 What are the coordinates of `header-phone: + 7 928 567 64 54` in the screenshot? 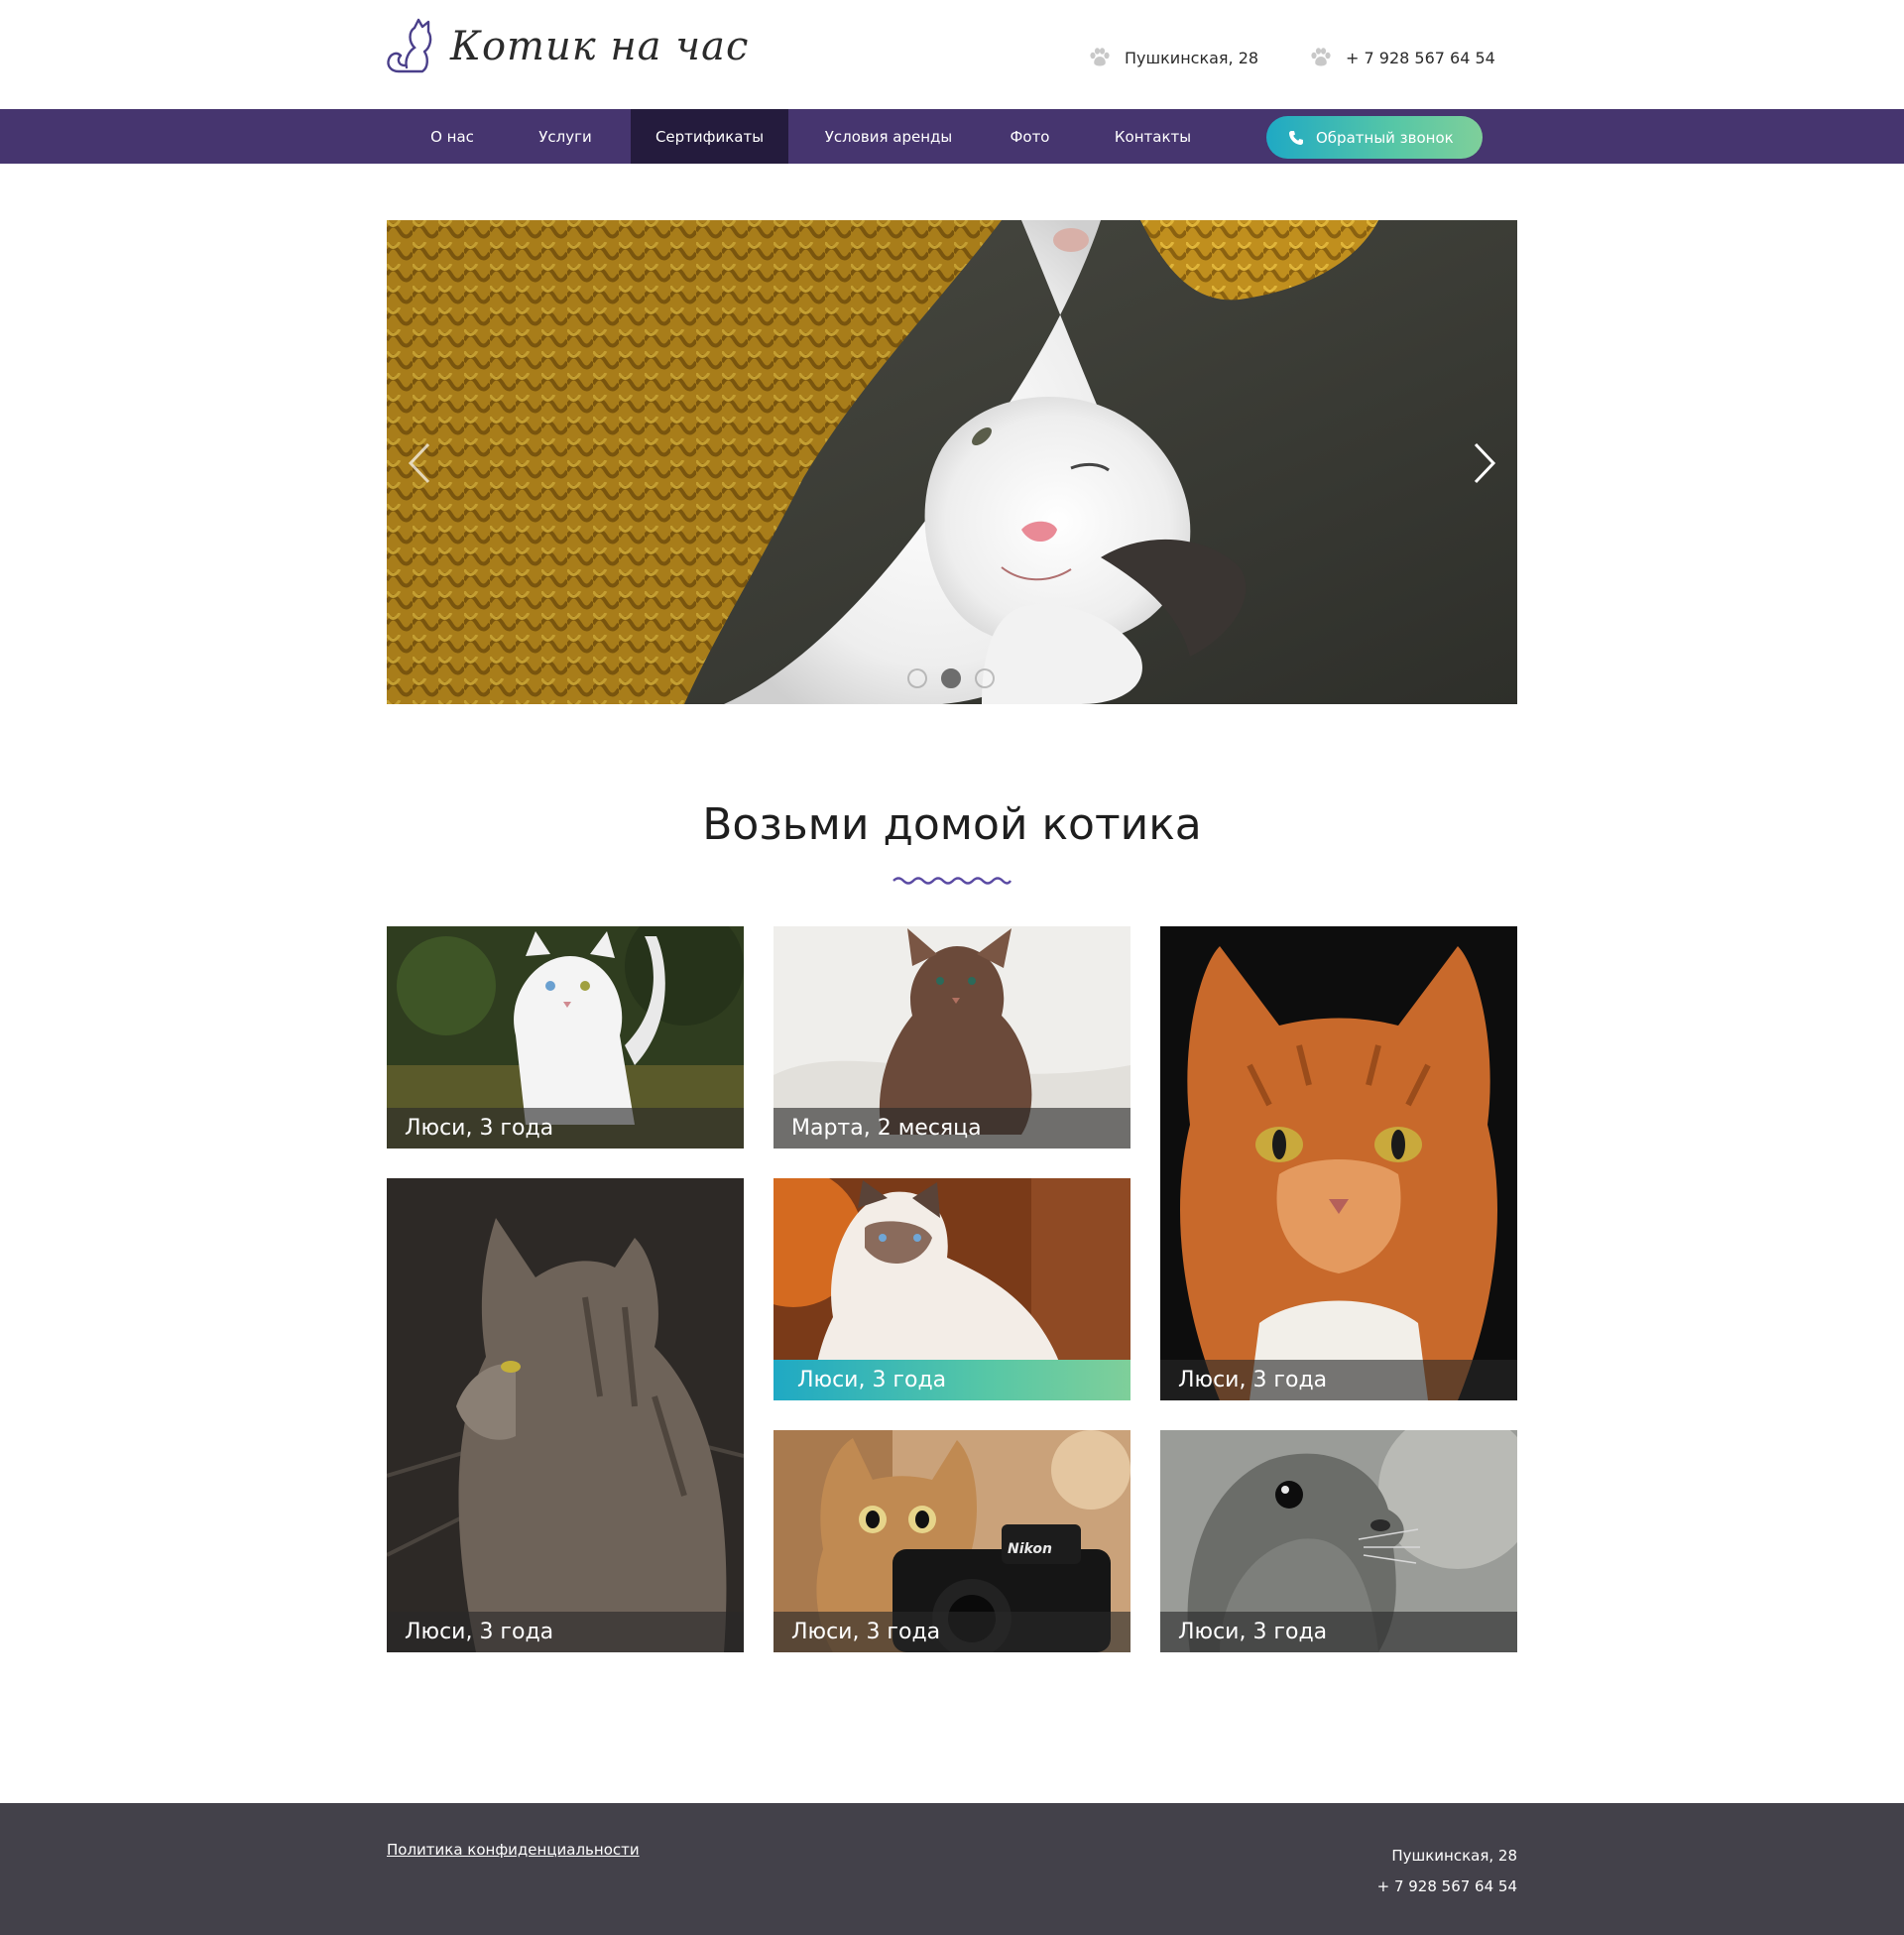 It's located at (1402, 58).